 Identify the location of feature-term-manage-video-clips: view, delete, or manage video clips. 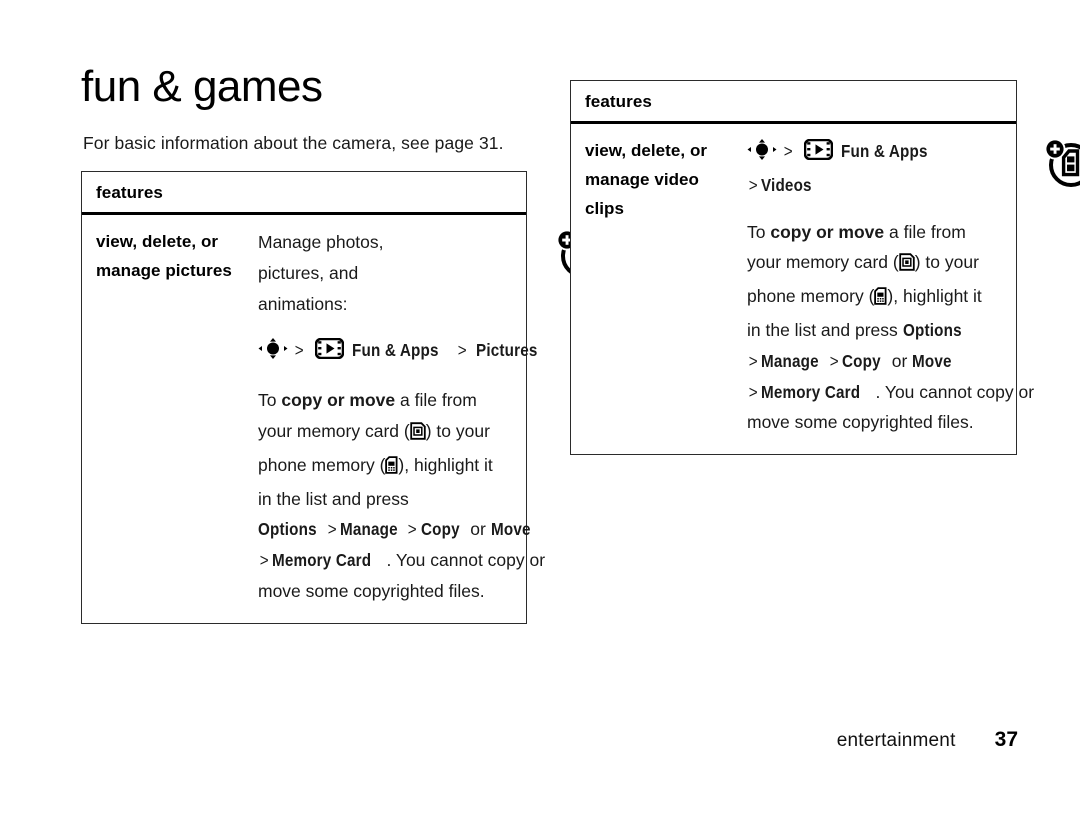
(659, 287).